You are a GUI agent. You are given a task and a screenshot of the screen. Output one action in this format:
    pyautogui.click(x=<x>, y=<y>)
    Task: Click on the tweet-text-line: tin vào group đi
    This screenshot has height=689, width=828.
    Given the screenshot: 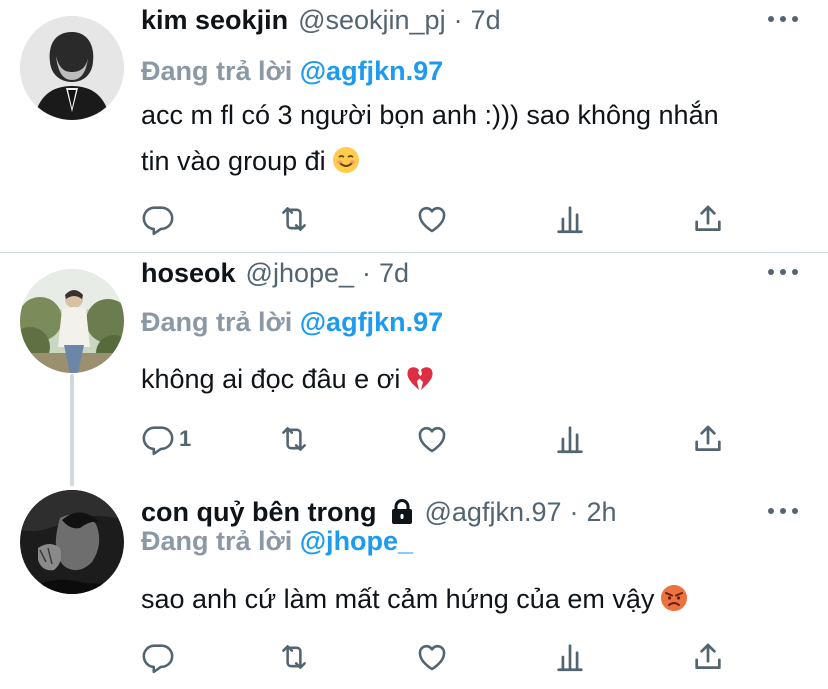 What is the action you would take?
    pyautogui.click(x=233, y=161)
    